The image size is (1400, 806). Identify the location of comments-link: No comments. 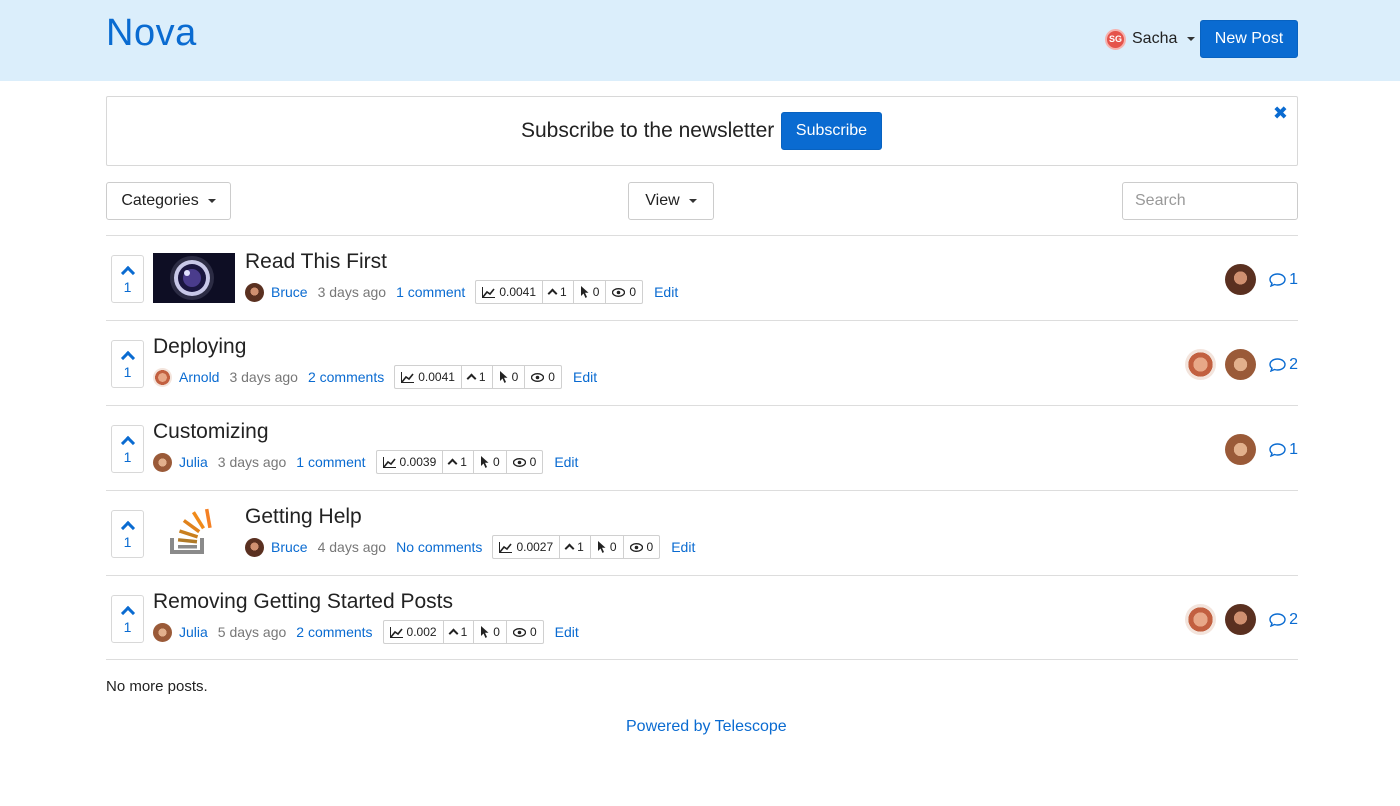
(439, 547).